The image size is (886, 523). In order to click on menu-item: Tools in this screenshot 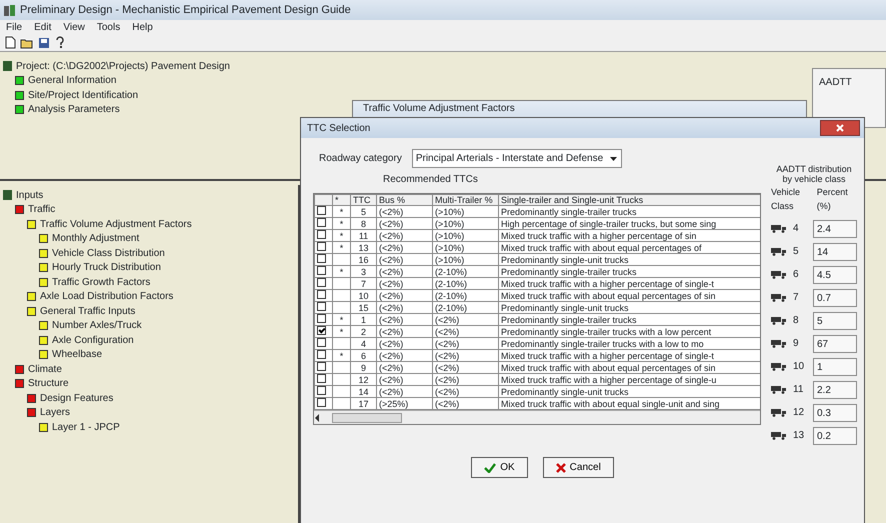, I will do `click(108, 27)`.